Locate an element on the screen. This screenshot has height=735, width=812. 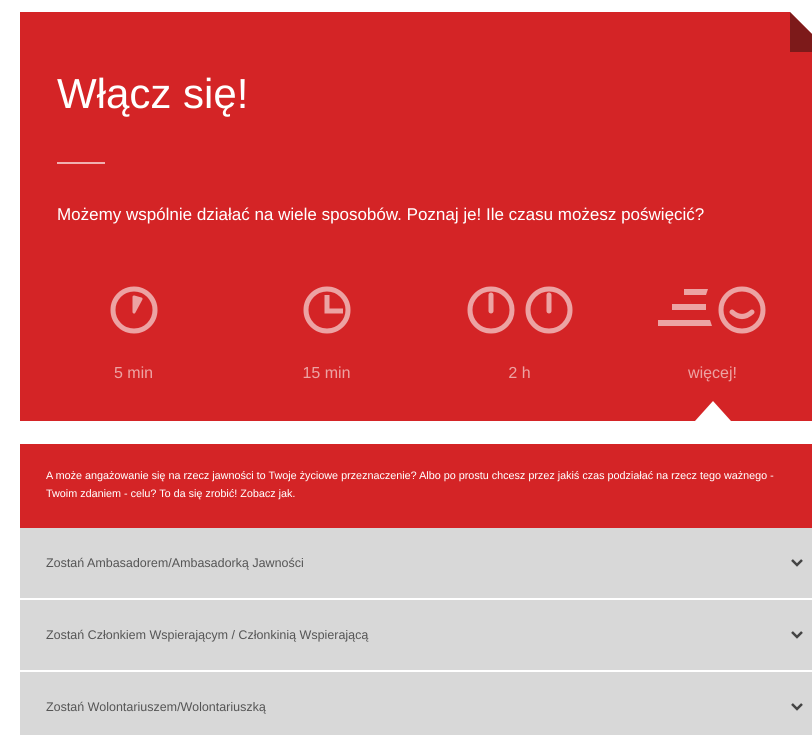
accordion-item: Zostań Członkiem Wspierającym / Członkinią Wspierającą is located at coordinates (416, 635).